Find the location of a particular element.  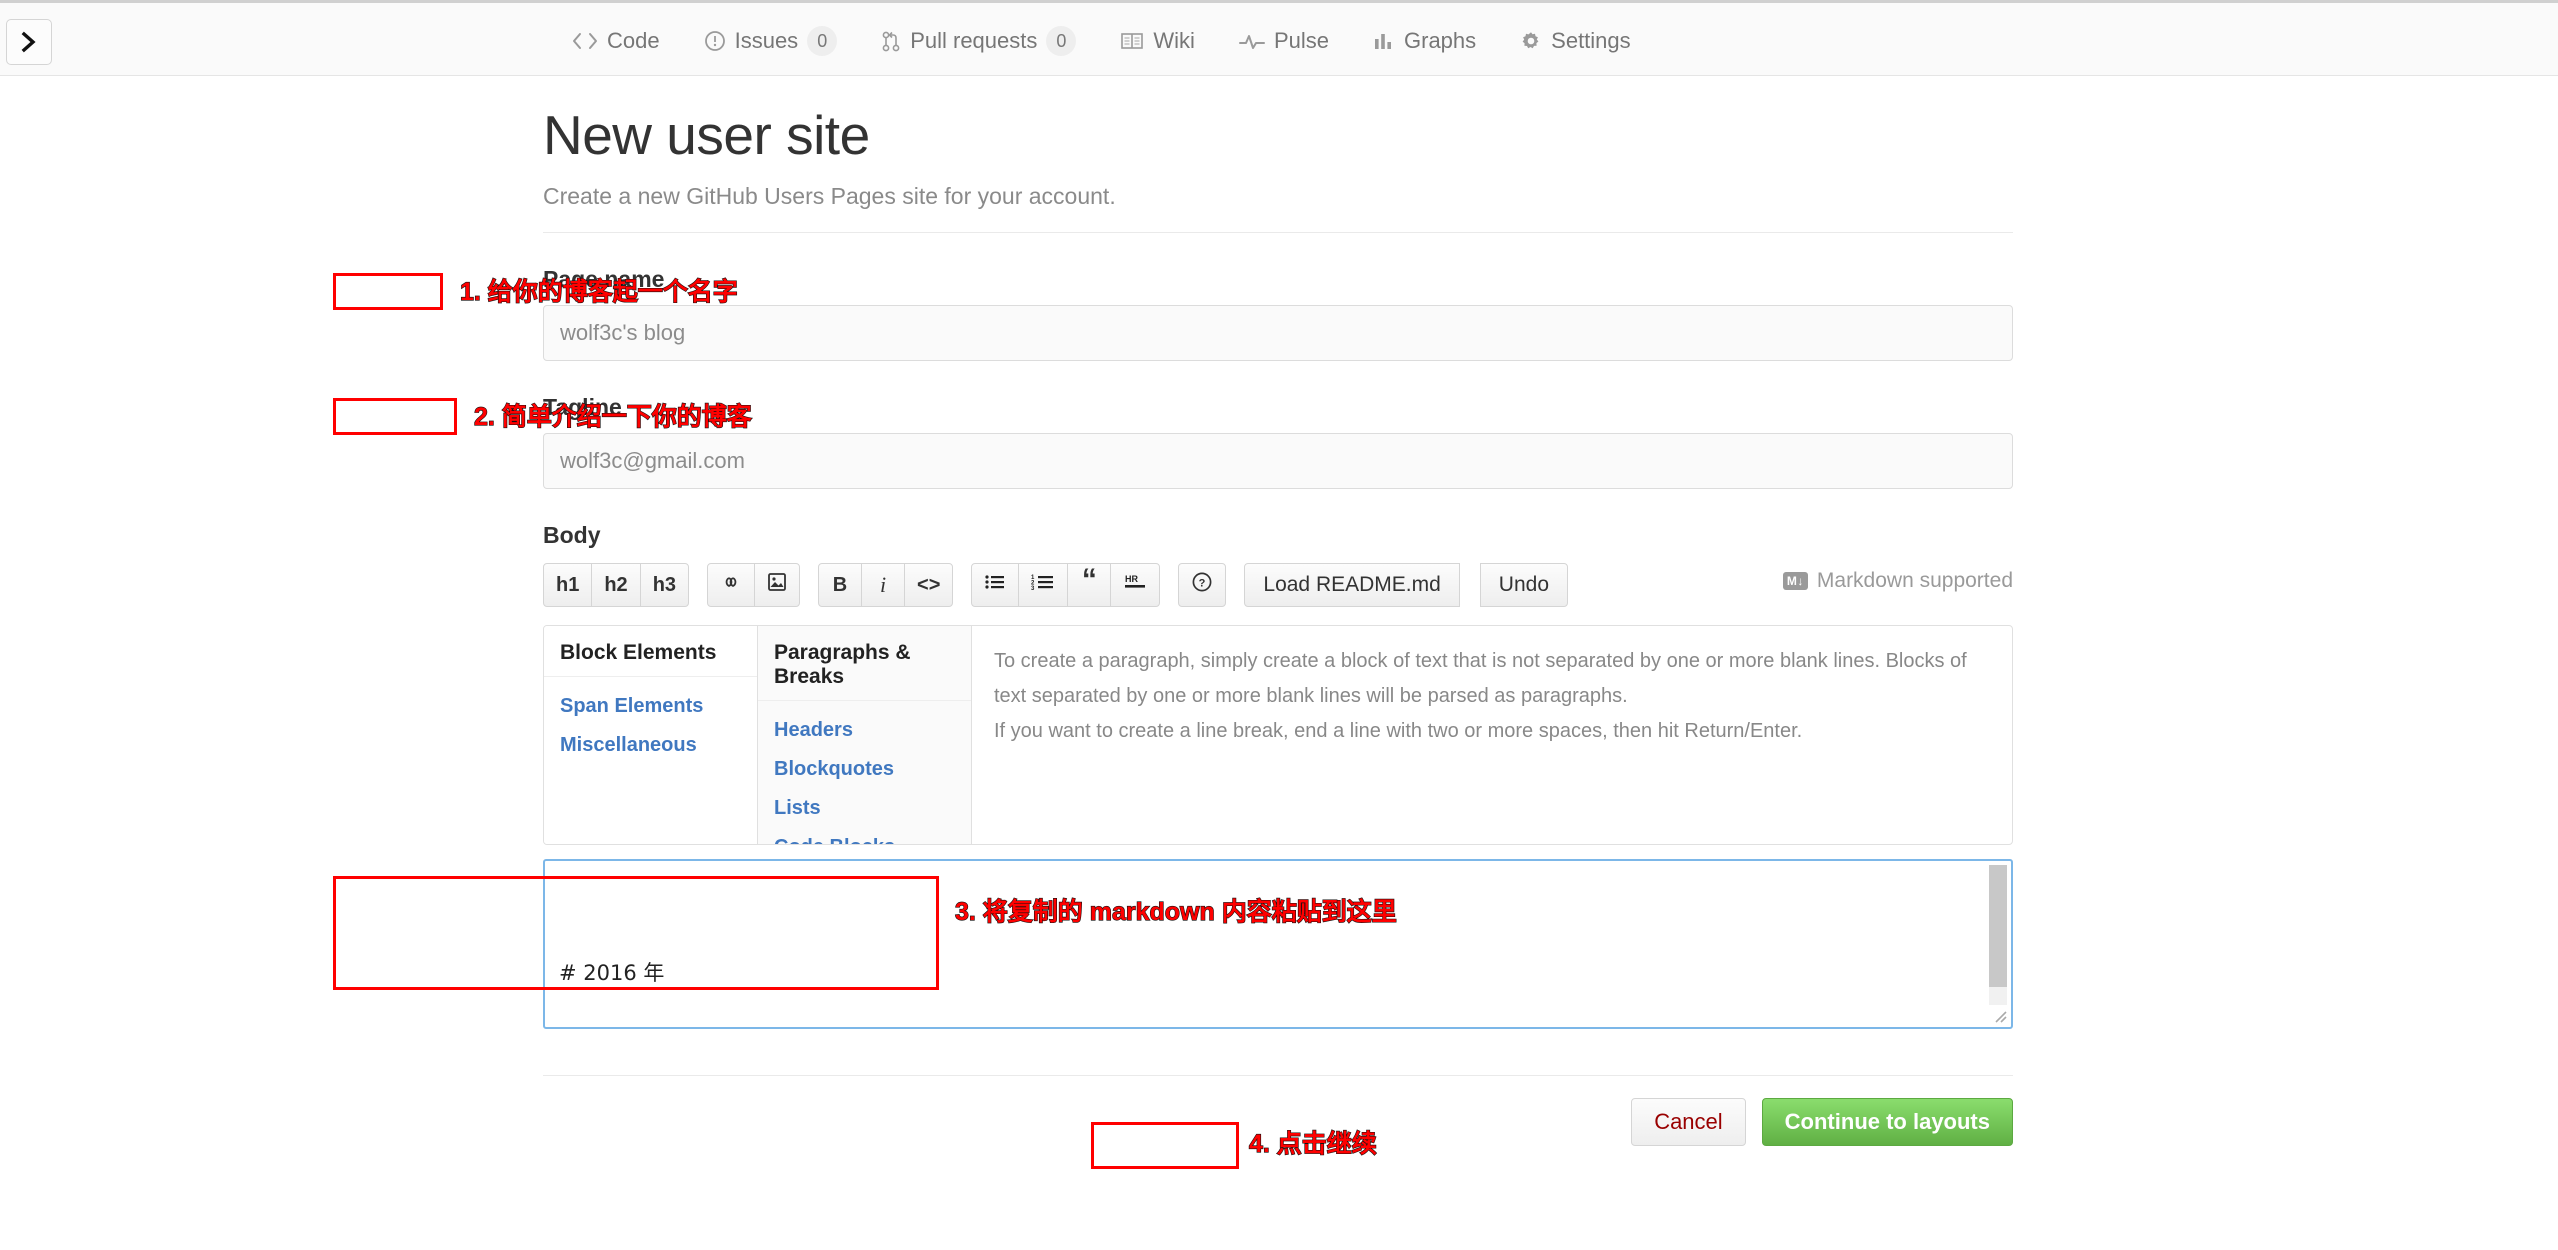

footer-divider is located at coordinates (1278, 1076).